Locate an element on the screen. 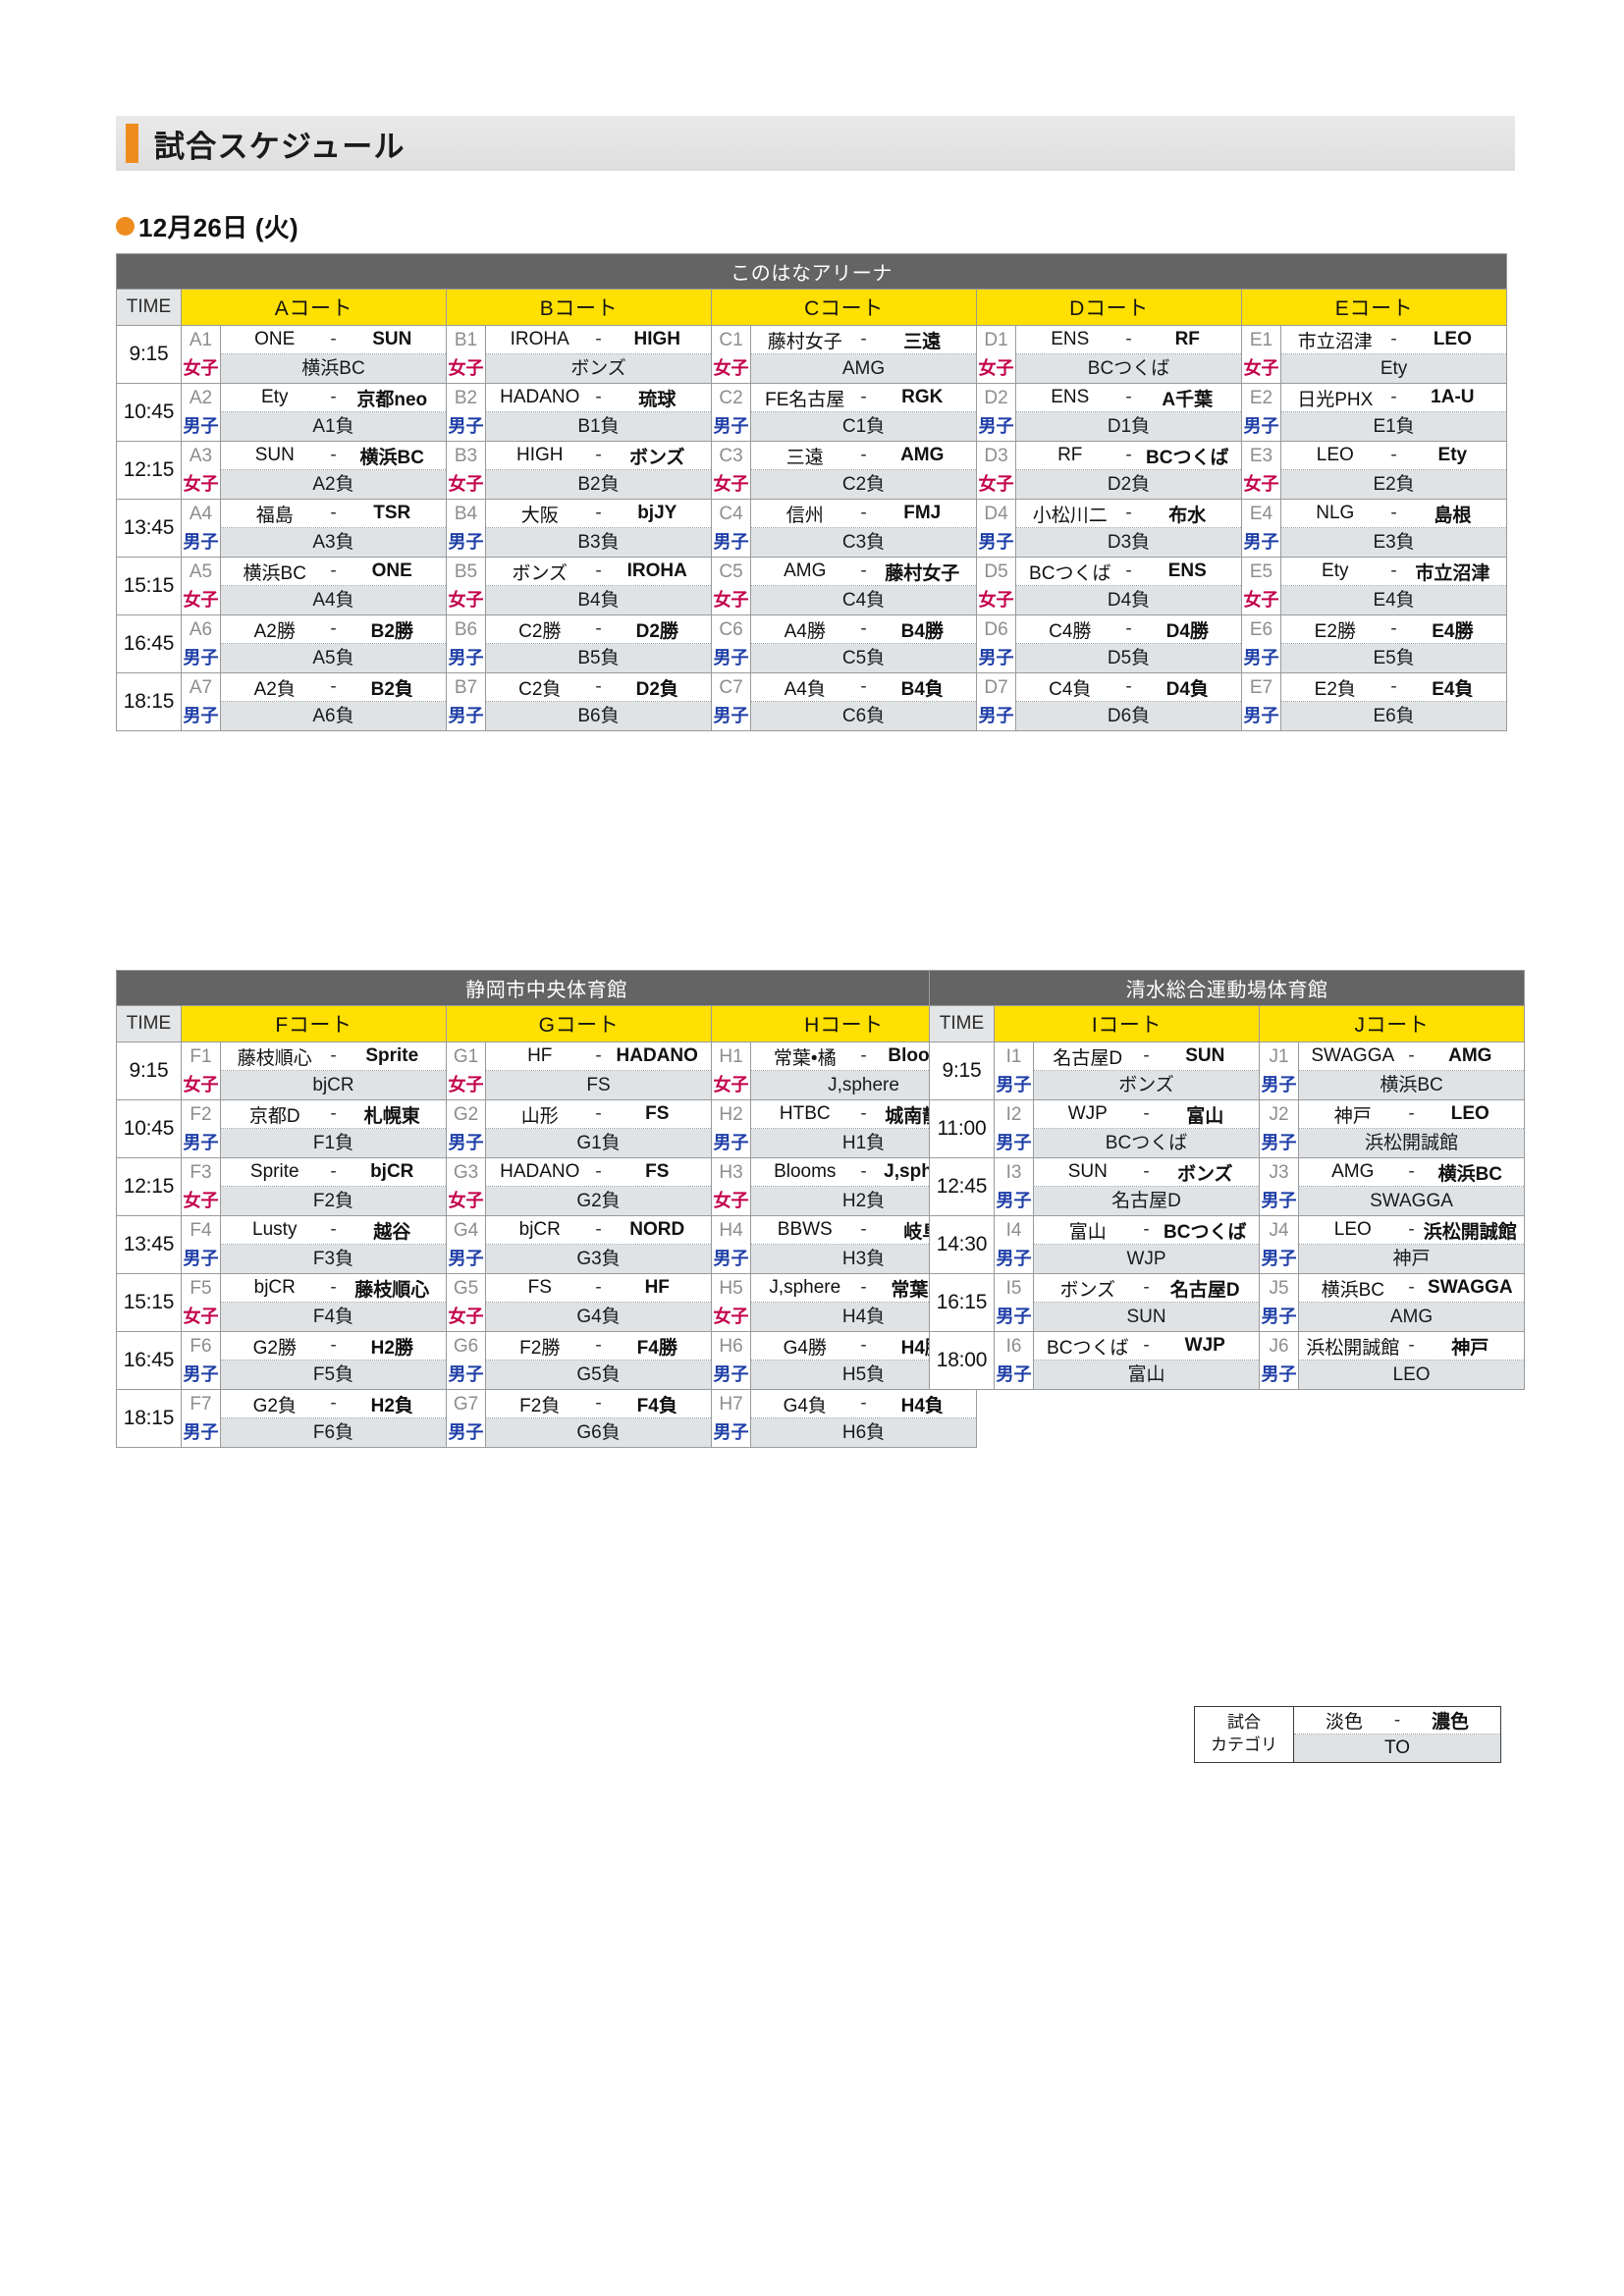  match-cell: BCつくば - ENS D4負 is located at coordinates (1128, 586).